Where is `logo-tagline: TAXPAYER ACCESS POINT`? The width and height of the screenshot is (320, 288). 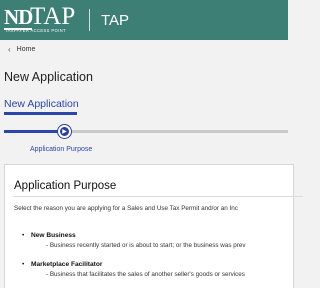
logo-tagline: TAXPAYER ACCESS POINT is located at coordinates (35, 30).